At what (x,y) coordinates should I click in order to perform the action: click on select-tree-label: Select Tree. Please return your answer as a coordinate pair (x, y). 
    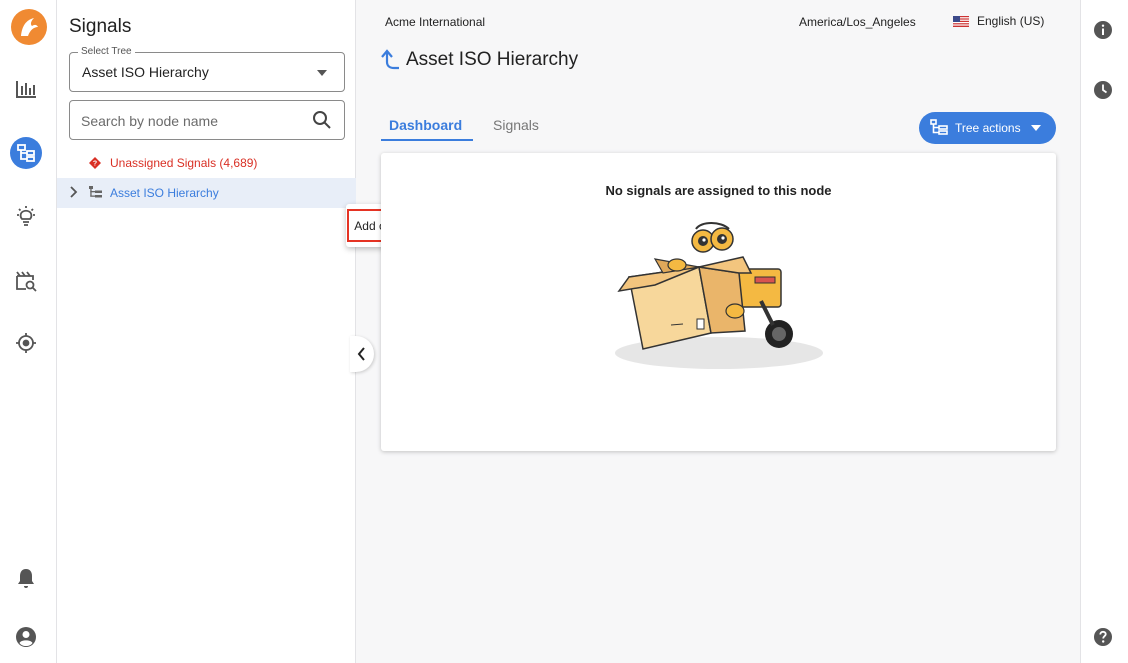
    Looking at the image, I should click on (106, 51).